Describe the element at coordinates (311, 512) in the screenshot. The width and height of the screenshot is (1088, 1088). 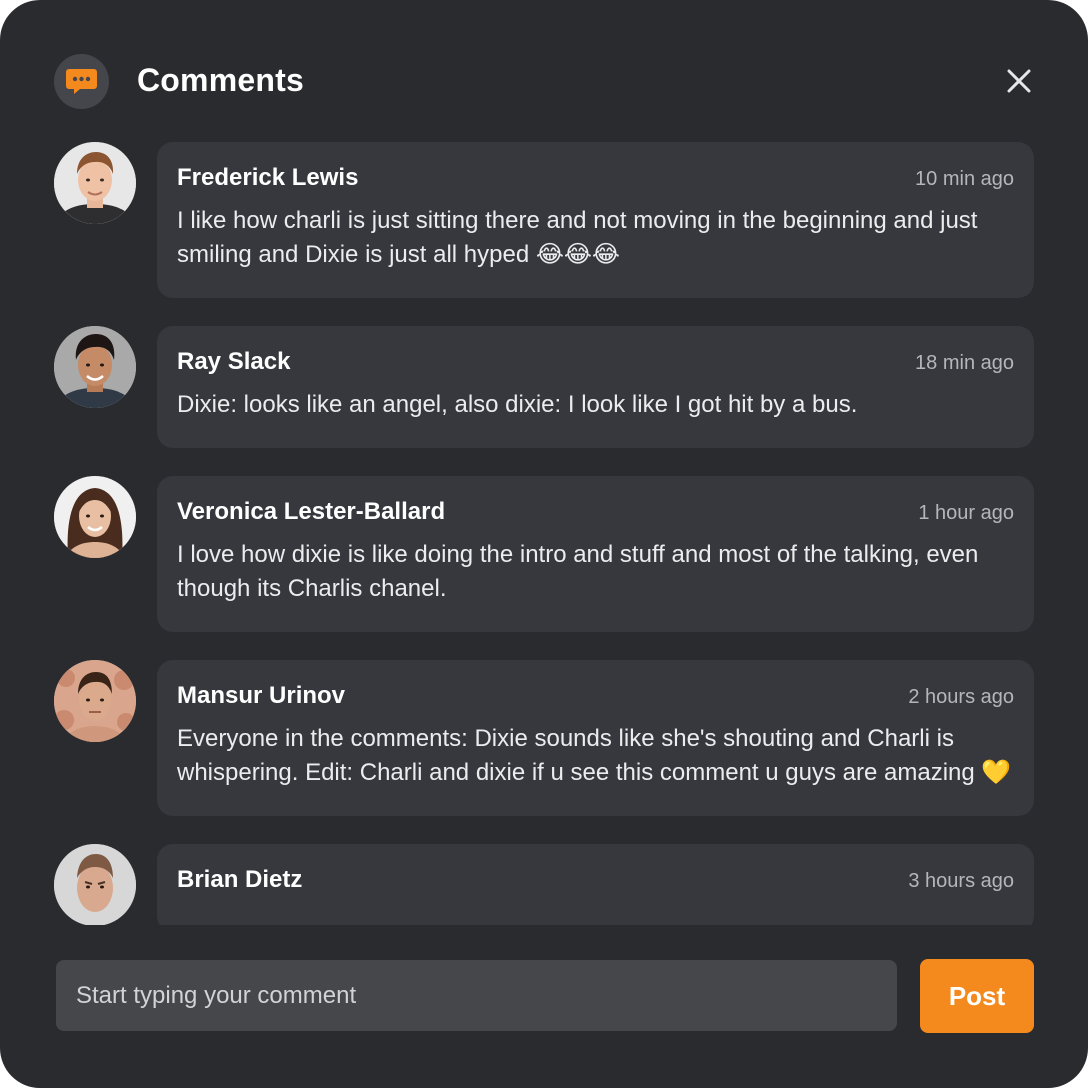
I see `comment-author: Veronica Lester-Ballard` at that location.